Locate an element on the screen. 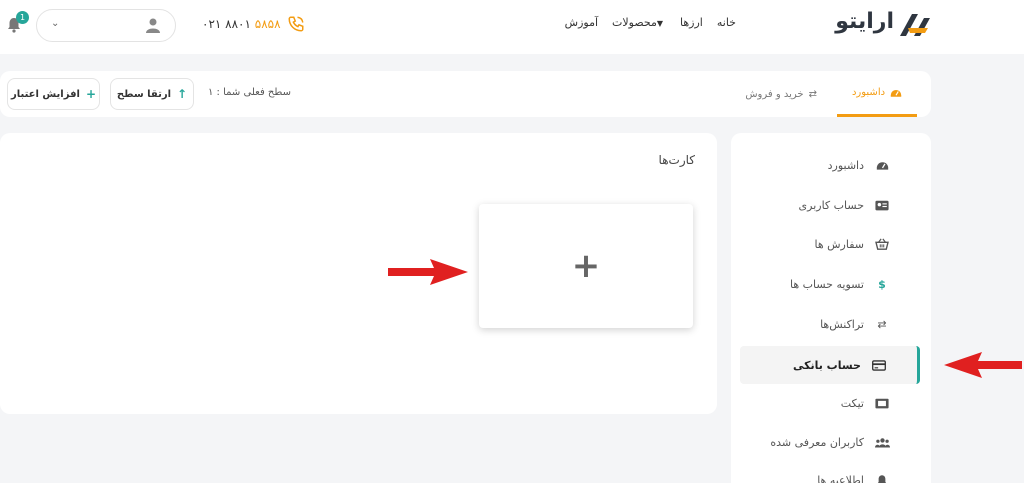 The image size is (1024, 483). logo-mark-icon is located at coordinates (915, 25).